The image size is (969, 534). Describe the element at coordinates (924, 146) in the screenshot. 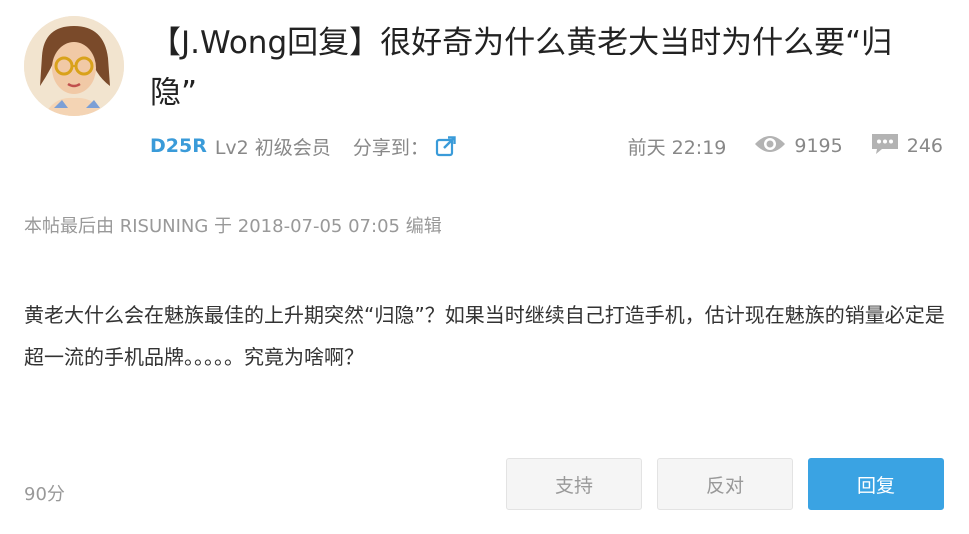

I see `reply-count-value: 246` at that location.